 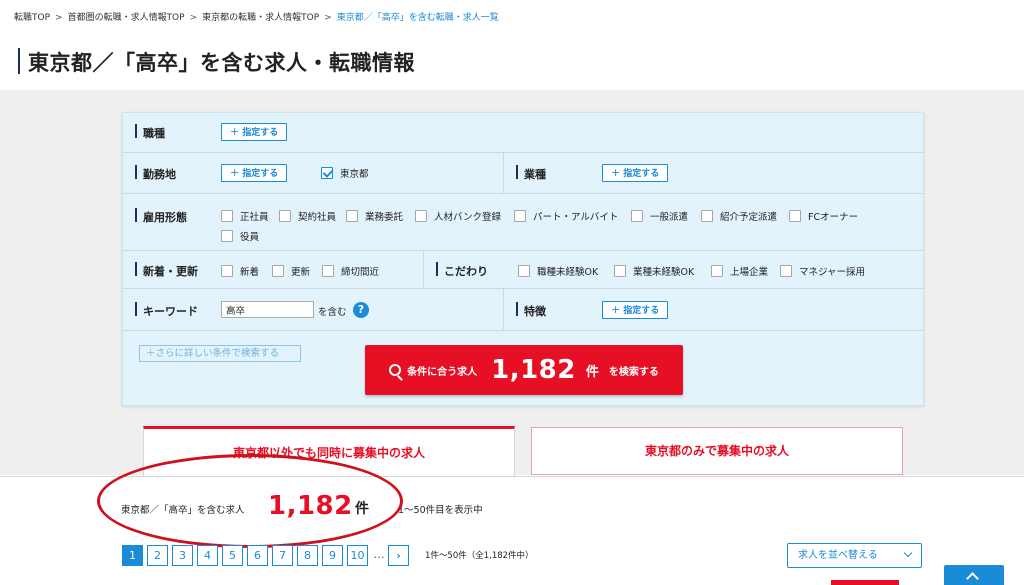 I want to click on checkbox-label: 東京都, so click(x=354, y=174).